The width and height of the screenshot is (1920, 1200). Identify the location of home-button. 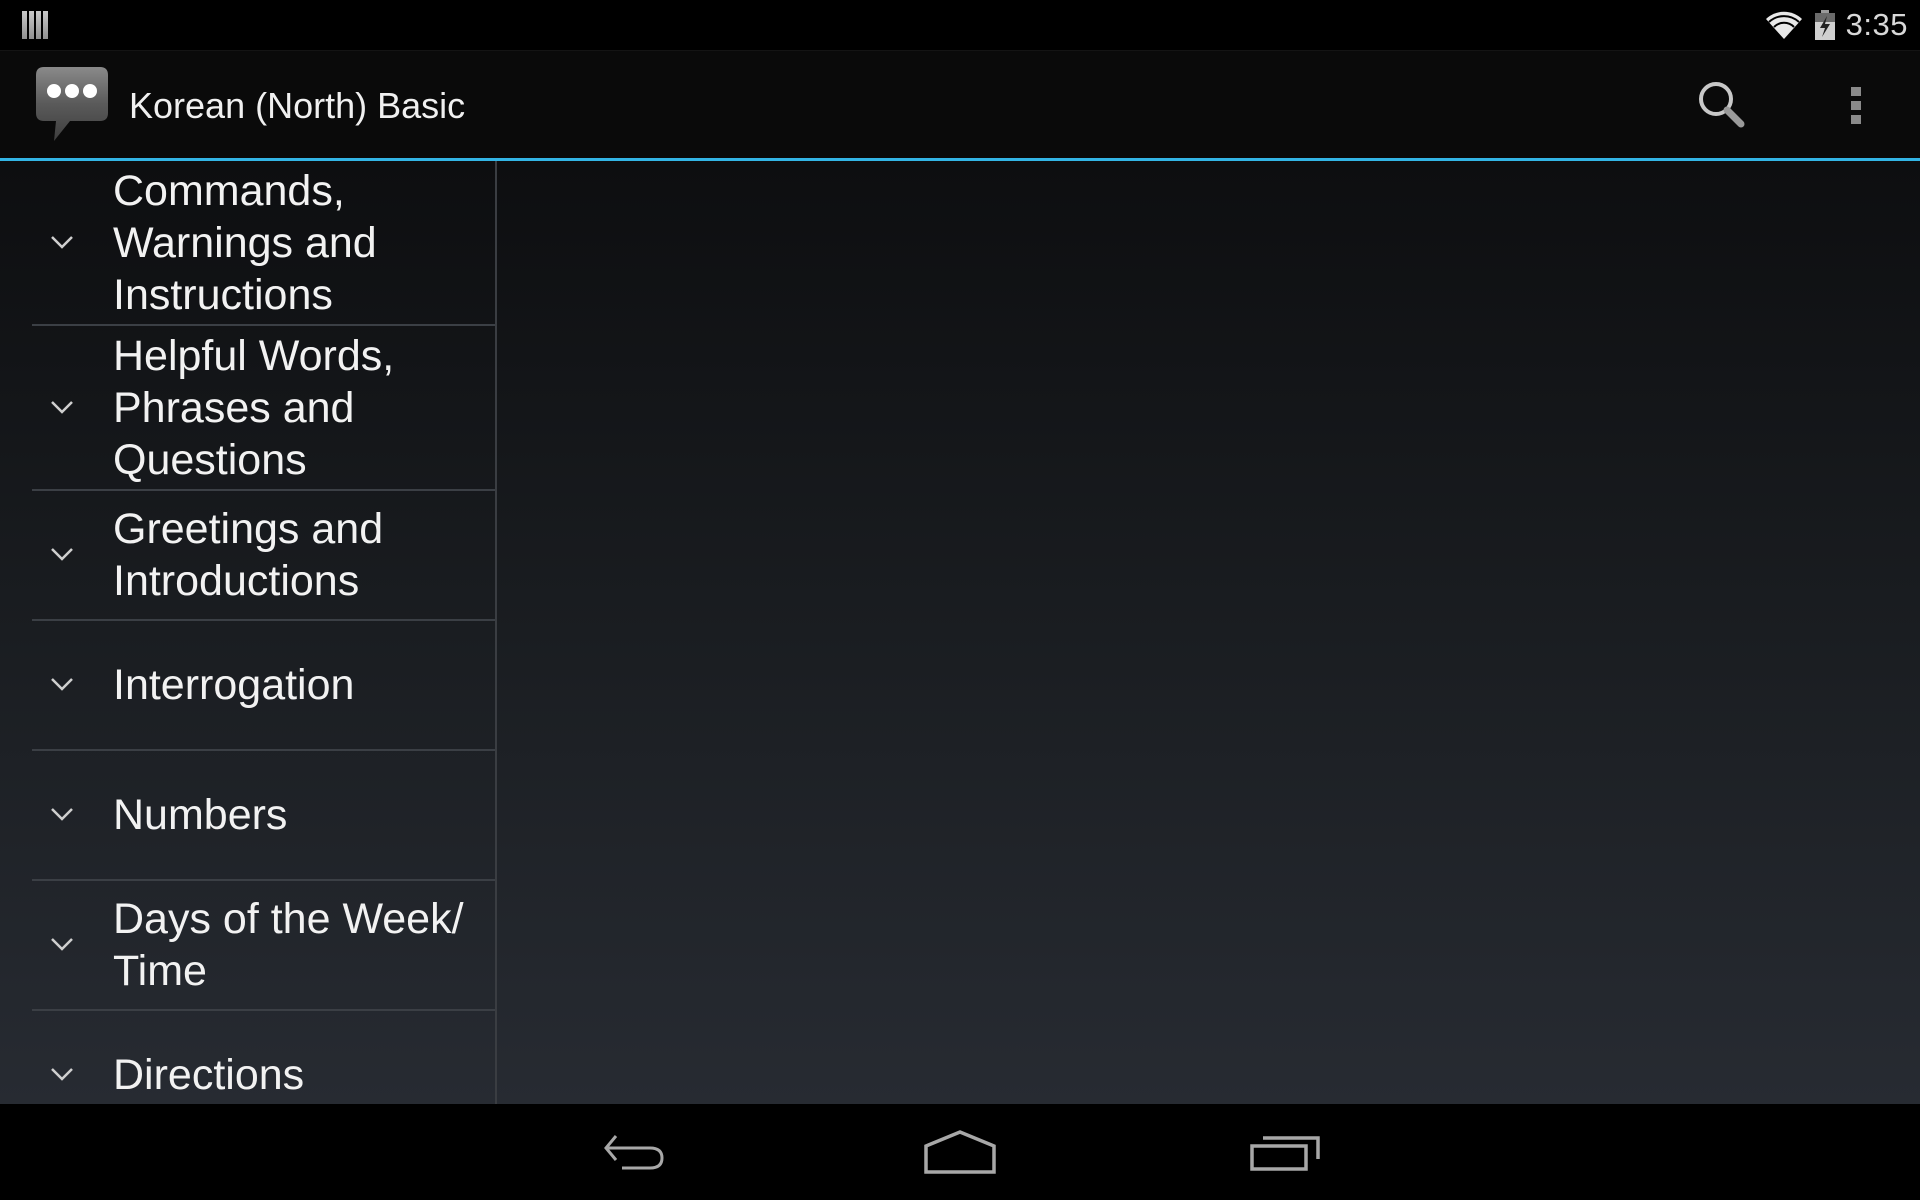
(960, 1152).